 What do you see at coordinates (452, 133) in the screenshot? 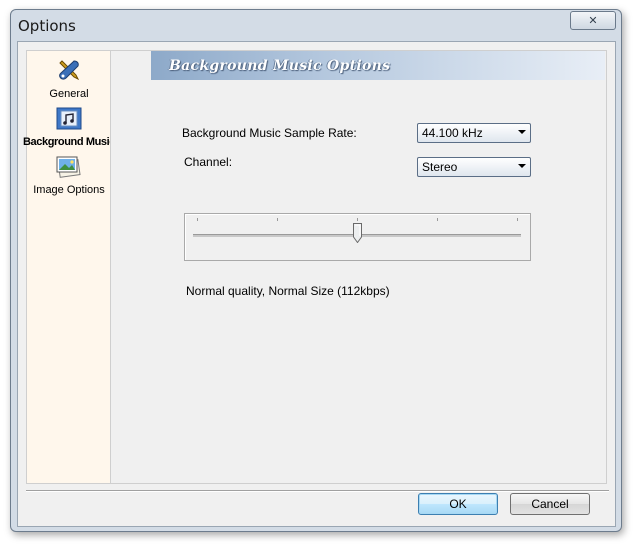
I see `sample-rate-value: 44.100 kHz` at bounding box center [452, 133].